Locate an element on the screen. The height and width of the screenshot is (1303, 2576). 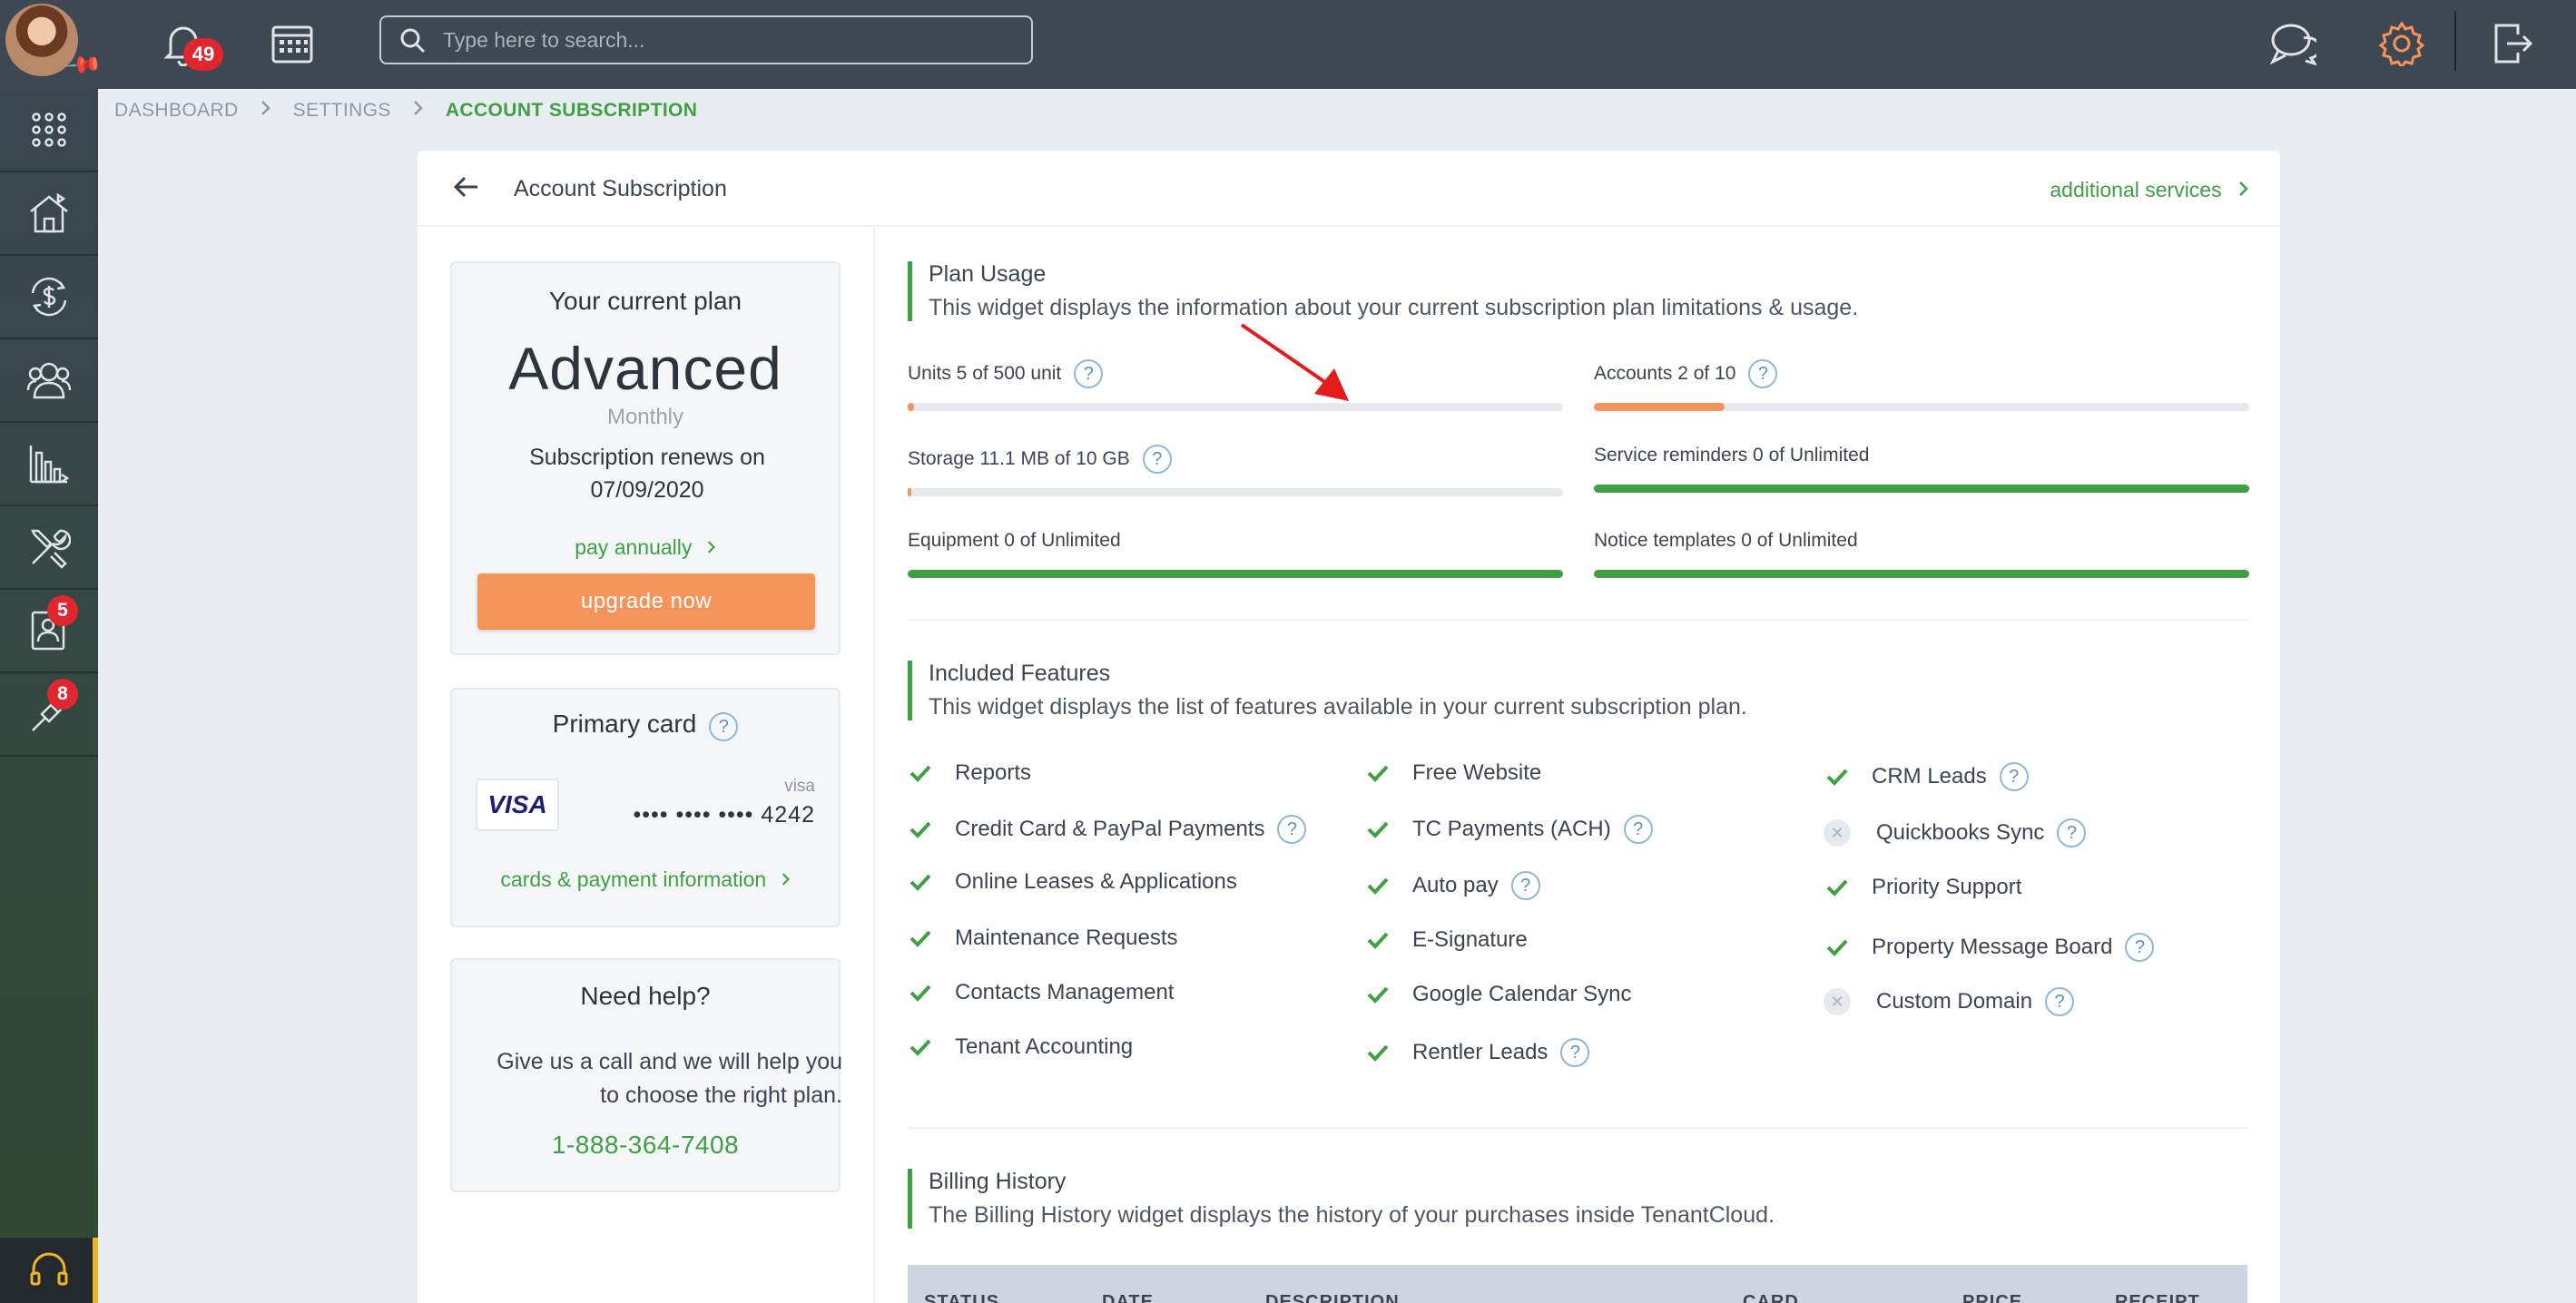
card-type: visa is located at coordinates (799, 786).